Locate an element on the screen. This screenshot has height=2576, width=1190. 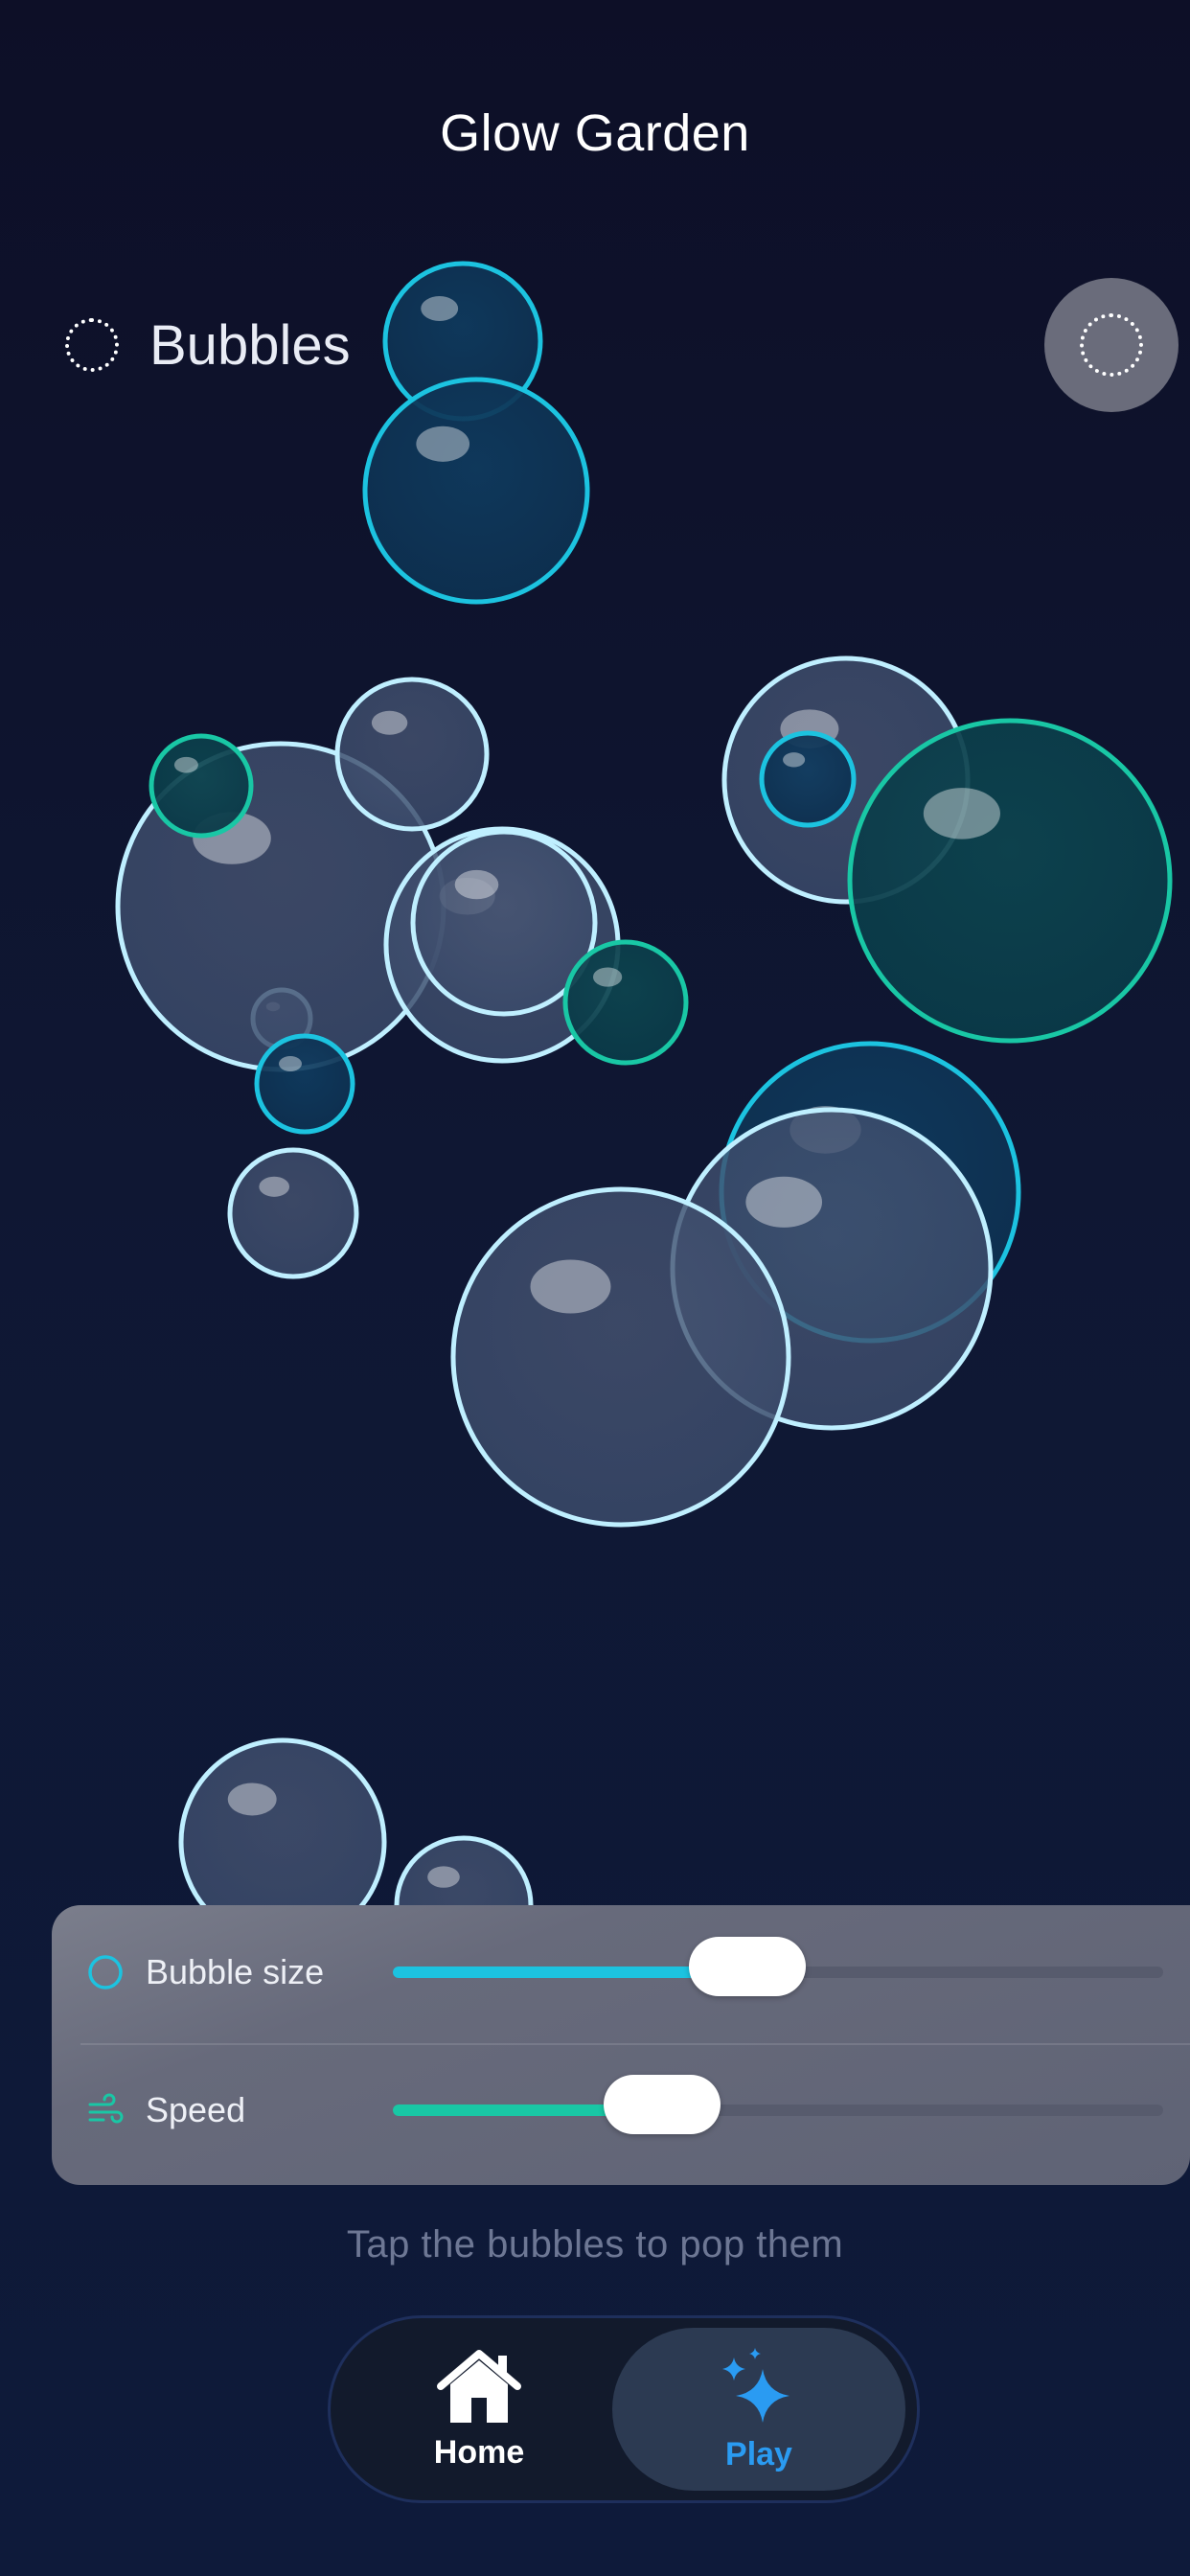
bubble-size-row: Bubble size is located at coordinates (621, 1972).